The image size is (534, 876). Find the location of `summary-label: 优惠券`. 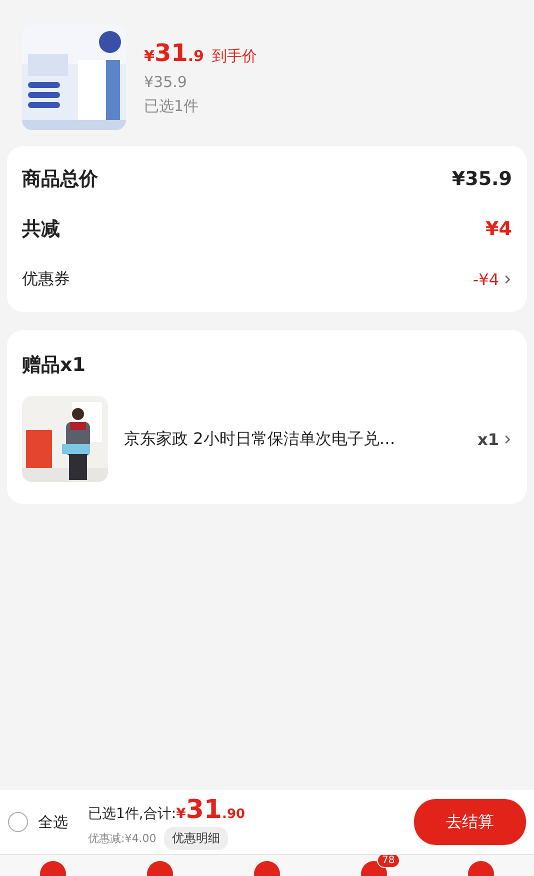

summary-label: 优惠券 is located at coordinates (46, 279).